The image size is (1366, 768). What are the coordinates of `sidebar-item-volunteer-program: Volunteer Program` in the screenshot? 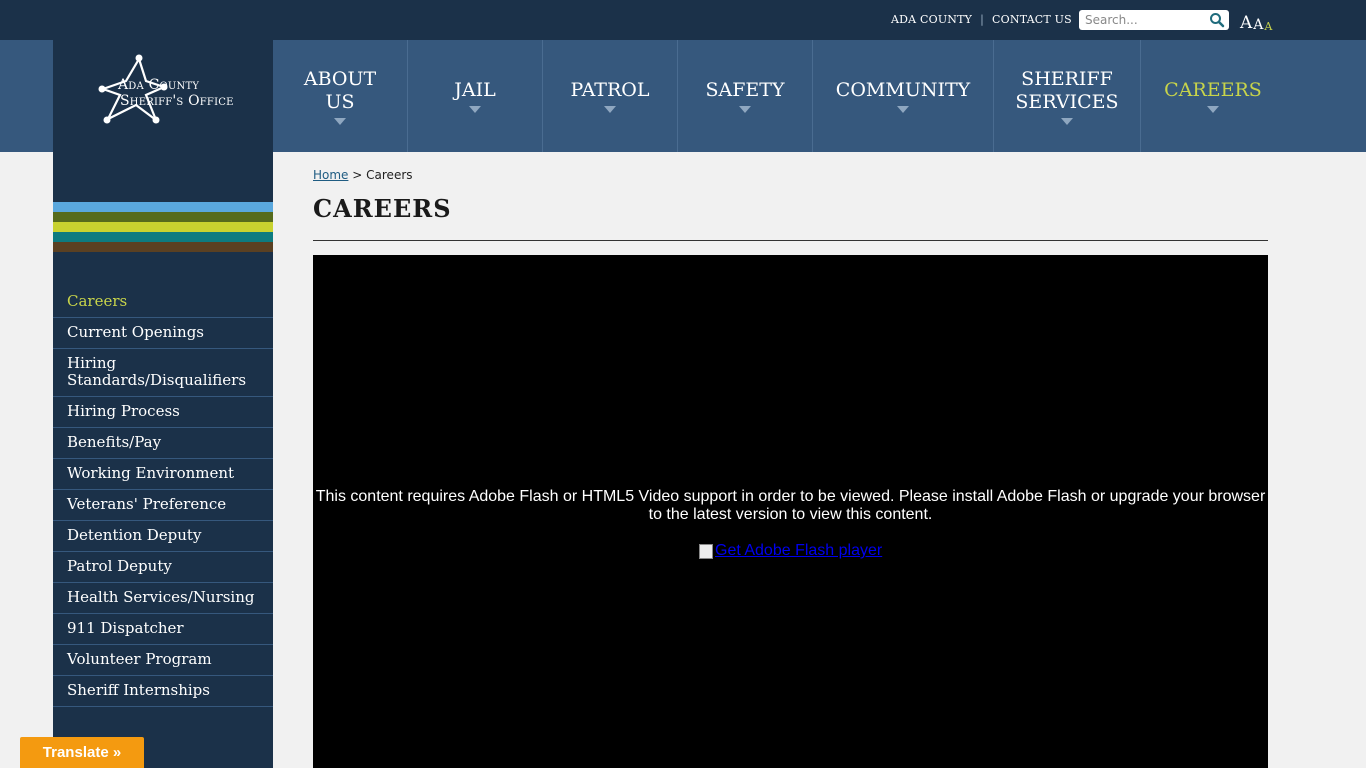 It's located at (163, 660).